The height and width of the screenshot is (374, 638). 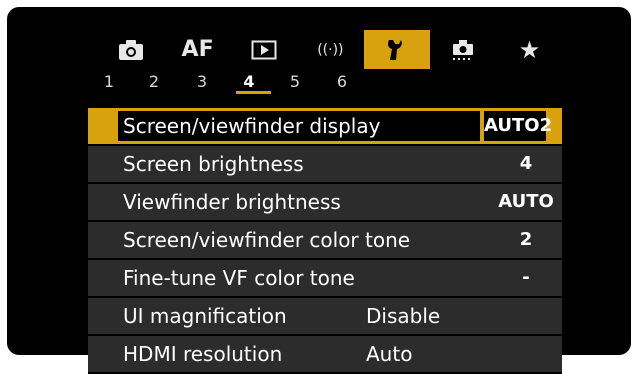 I want to click on playback-icon, so click(x=264, y=49).